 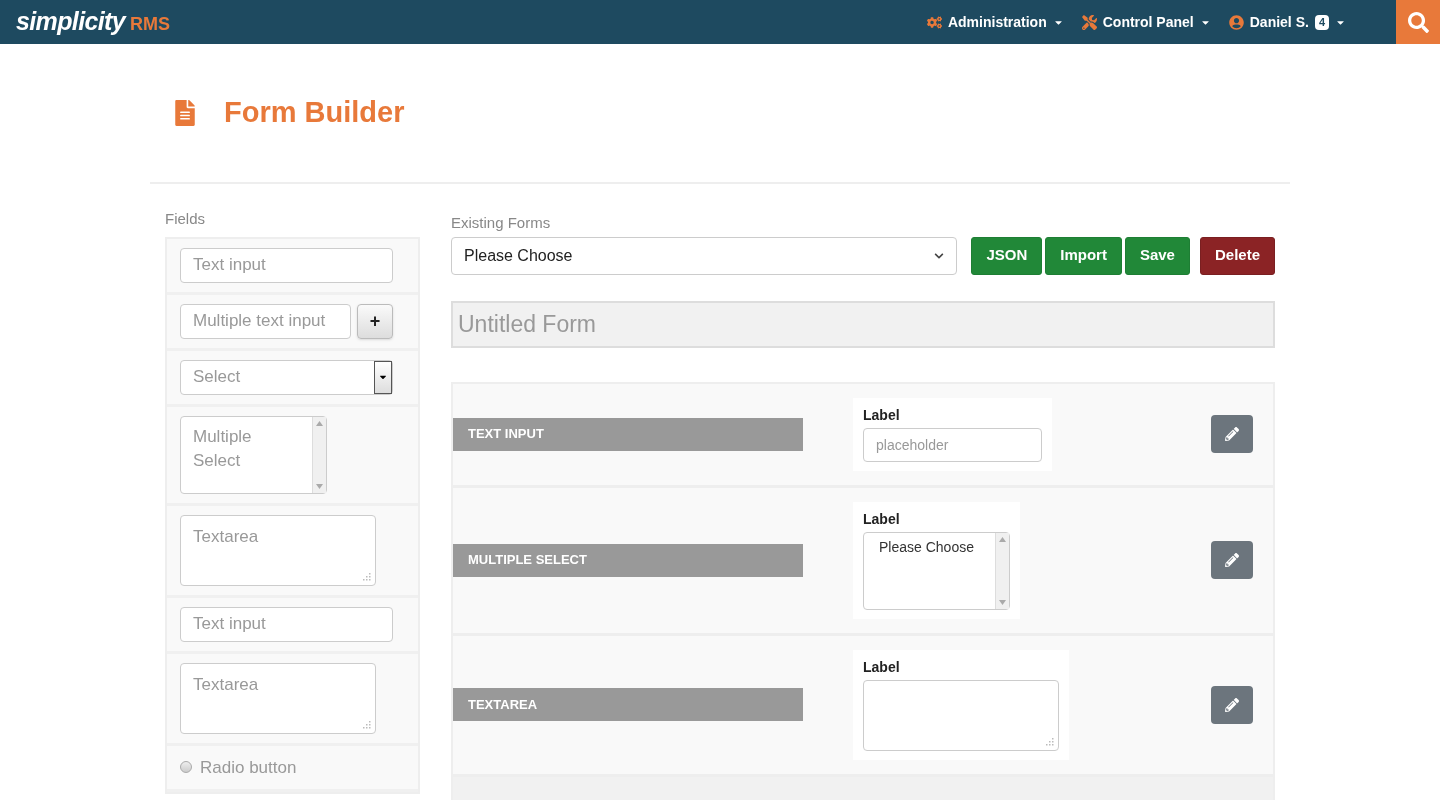 I want to click on tools-icon, so click(x=1089, y=22).